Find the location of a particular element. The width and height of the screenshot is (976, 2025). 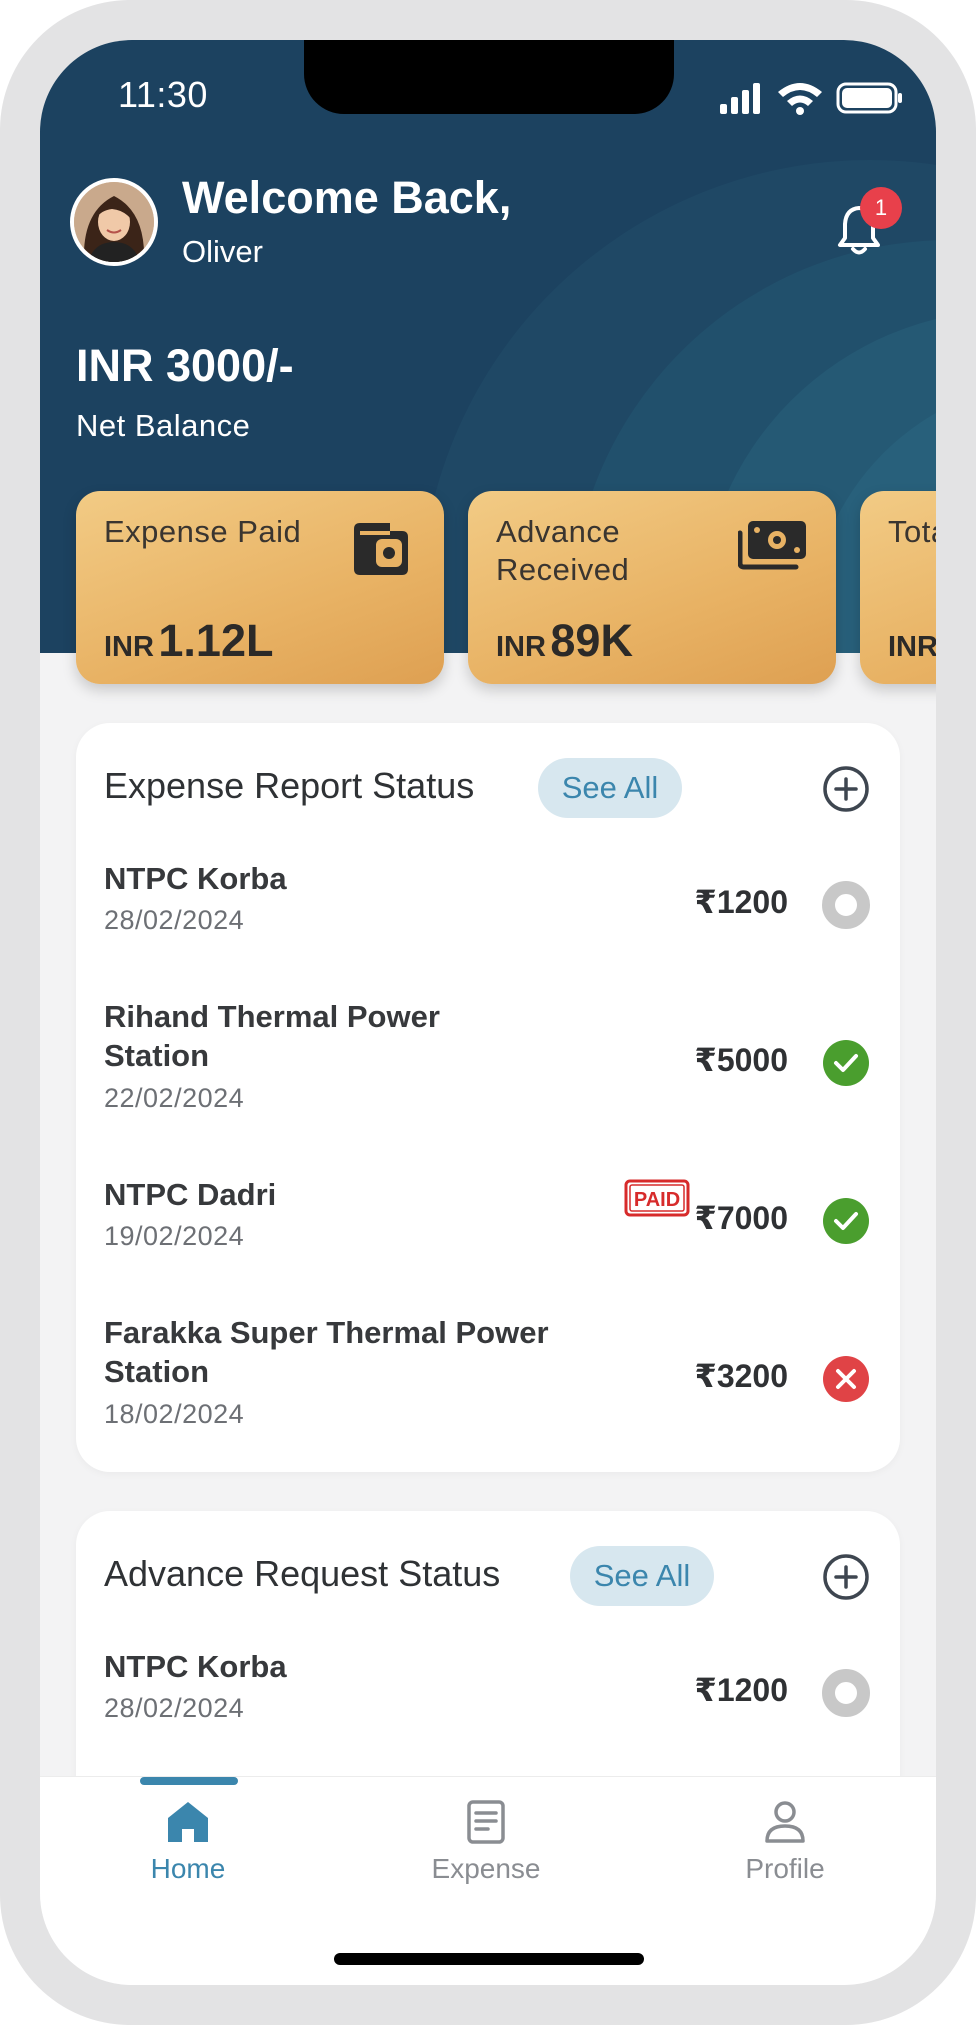

card-amount: INR 89K is located at coordinates (564, 641).